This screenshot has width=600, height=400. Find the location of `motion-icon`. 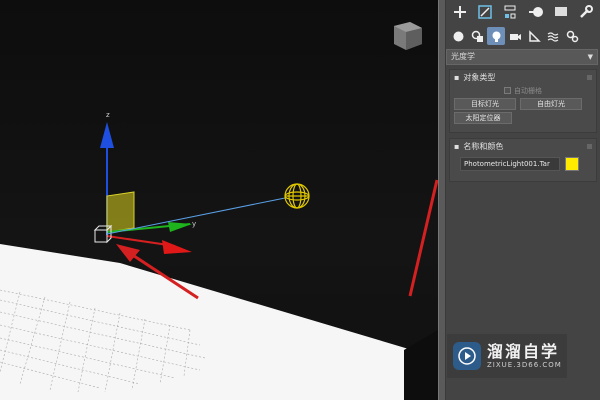

motion-icon is located at coordinates (535, 12).